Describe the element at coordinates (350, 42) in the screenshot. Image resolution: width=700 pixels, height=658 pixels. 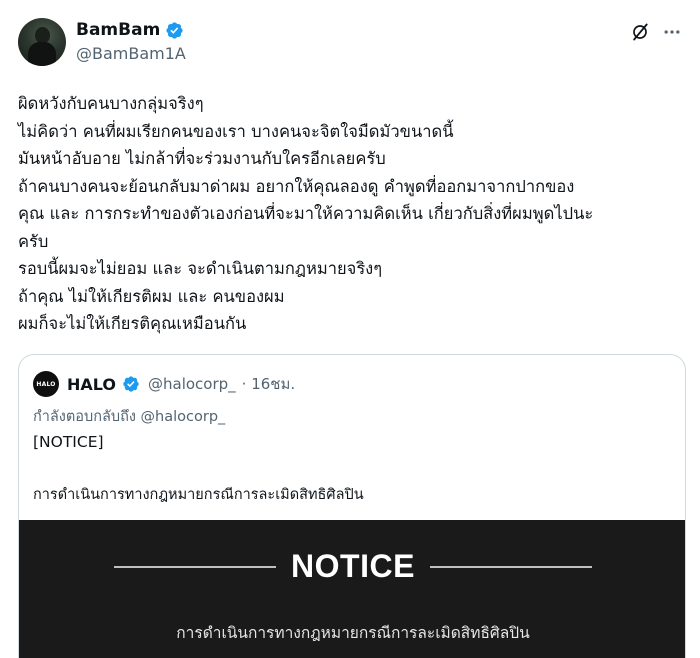
I see `tweet-header: BamBam @BamBam1A` at that location.